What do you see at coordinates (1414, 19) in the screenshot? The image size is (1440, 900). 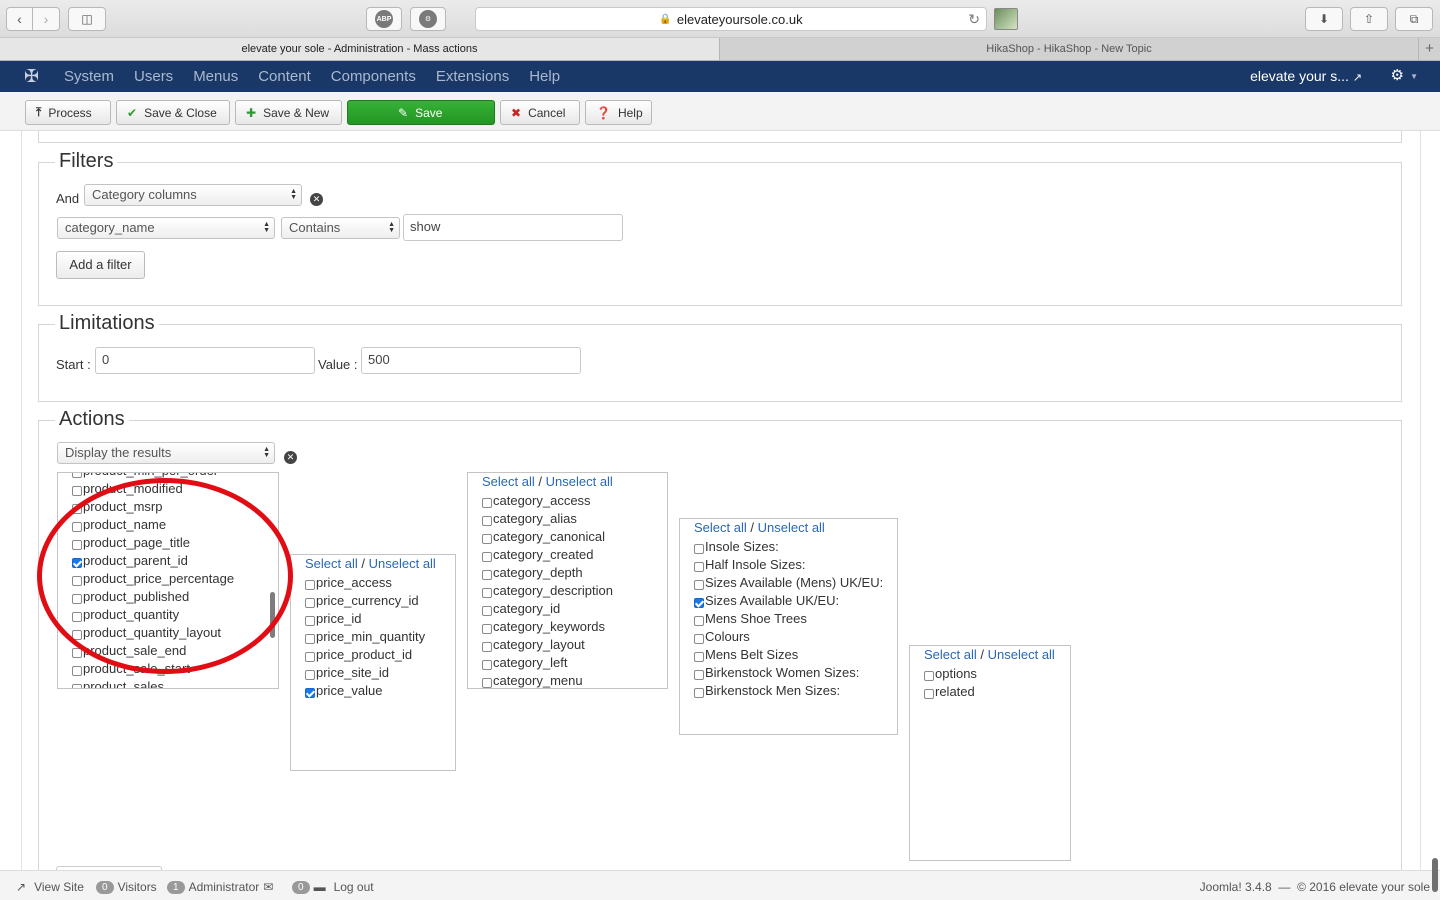 I see `tabs-overview-button: ⧉` at bounding box center [1414, 19].